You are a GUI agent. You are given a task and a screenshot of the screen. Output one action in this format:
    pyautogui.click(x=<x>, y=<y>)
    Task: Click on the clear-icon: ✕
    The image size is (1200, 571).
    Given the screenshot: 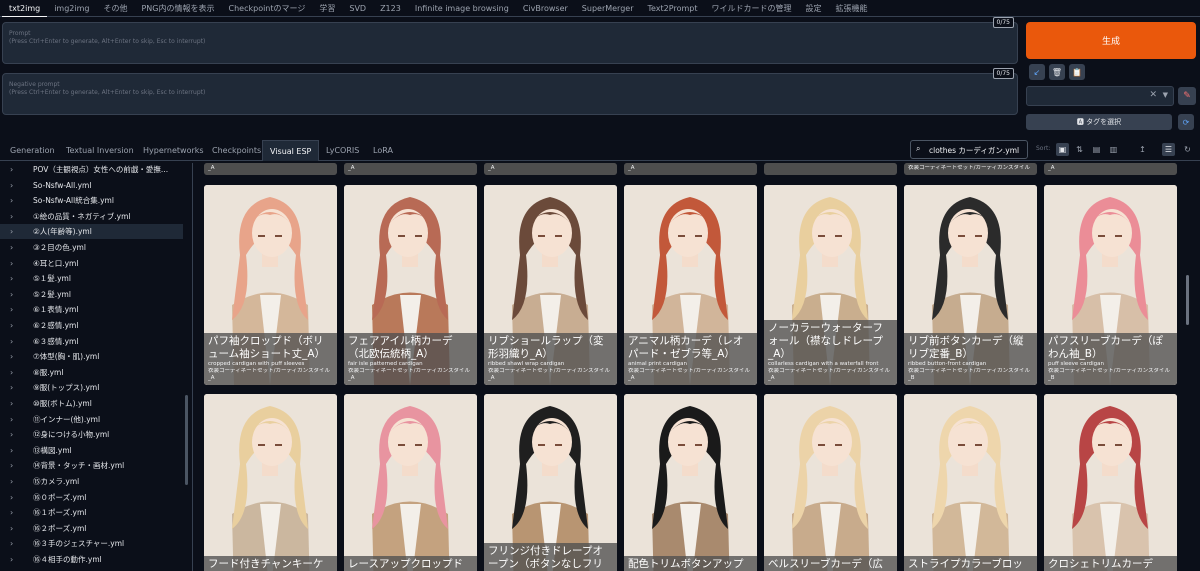 What is the action you would take?
    pyautogui.click(x=1153, y=95)
    